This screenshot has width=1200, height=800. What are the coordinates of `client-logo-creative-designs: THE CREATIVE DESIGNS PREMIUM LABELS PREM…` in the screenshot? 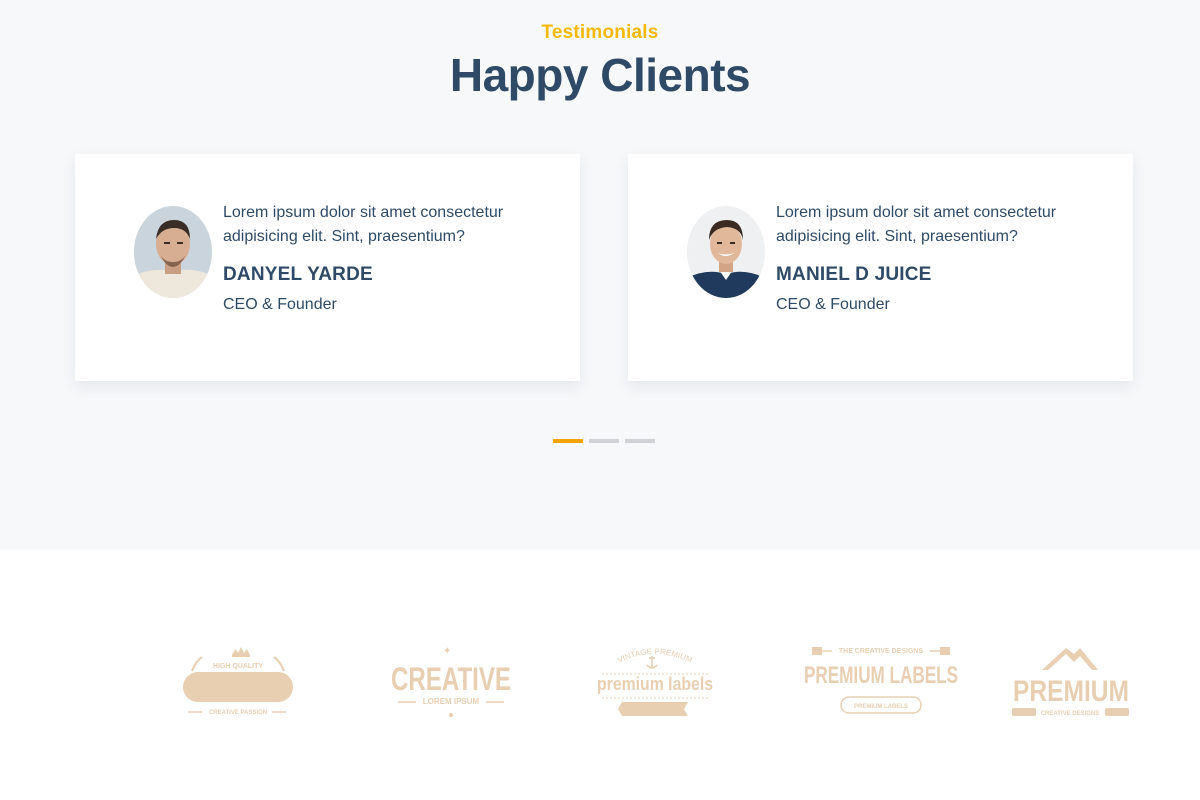 It's located at (881, 682).